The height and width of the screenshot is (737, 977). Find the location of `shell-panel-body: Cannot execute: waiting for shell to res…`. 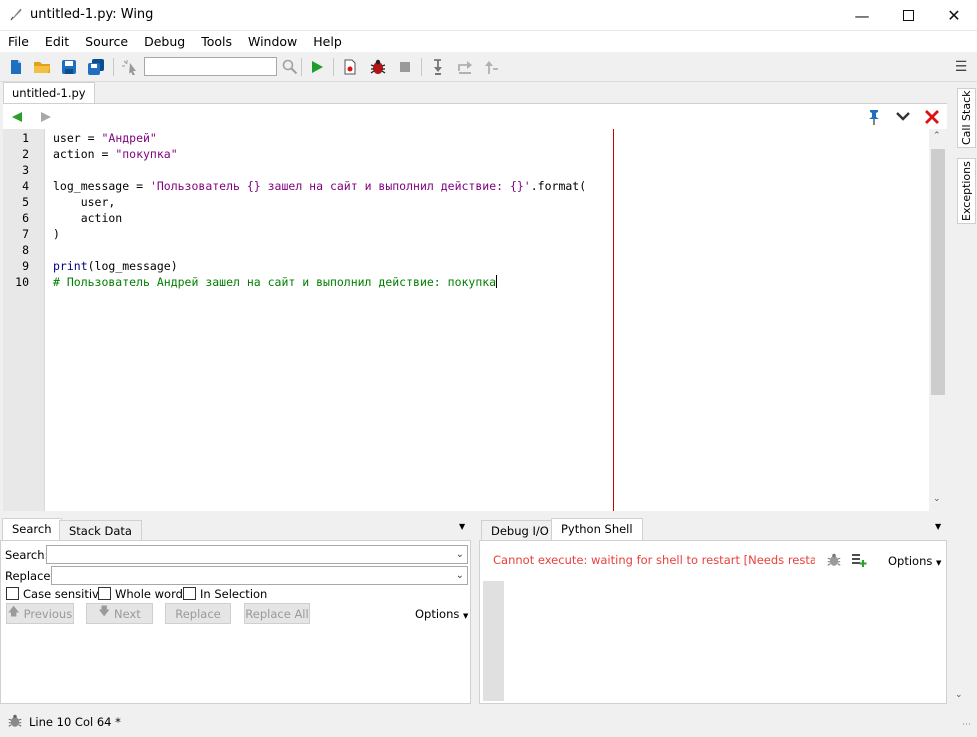

shell-panel-body: Cannot execute: waiting for shell to res… is located at coordinates (713, 622).